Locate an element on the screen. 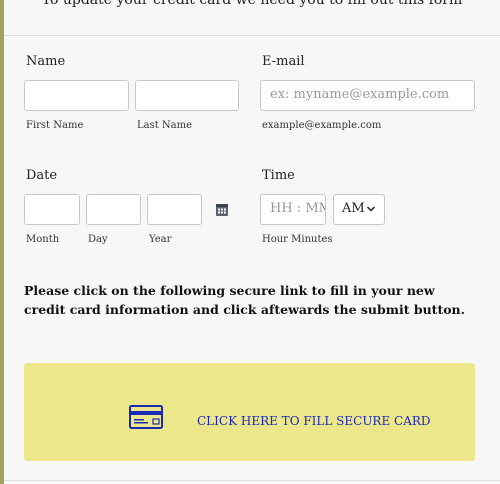  header-divider is located at coordinates (252, 35).